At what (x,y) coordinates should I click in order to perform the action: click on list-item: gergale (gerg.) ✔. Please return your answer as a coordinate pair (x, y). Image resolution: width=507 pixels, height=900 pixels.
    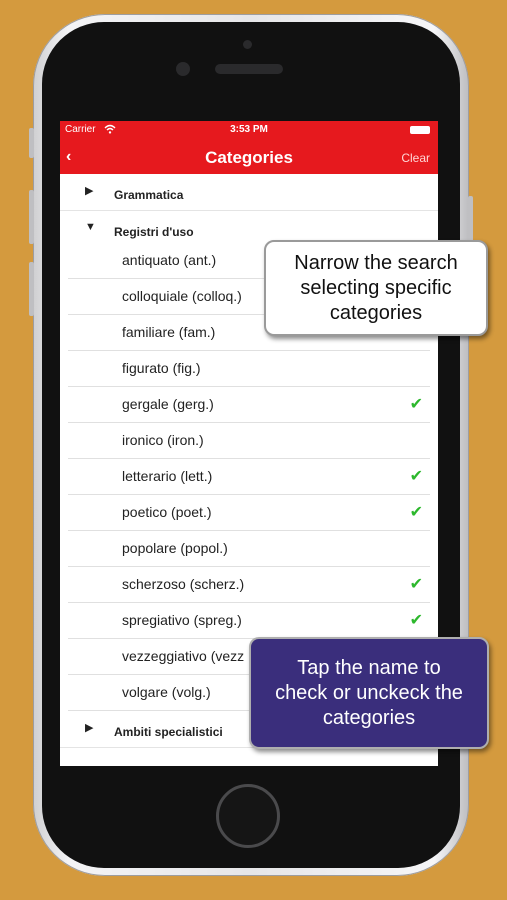
    Looking at the image, I should click on (249, 405).